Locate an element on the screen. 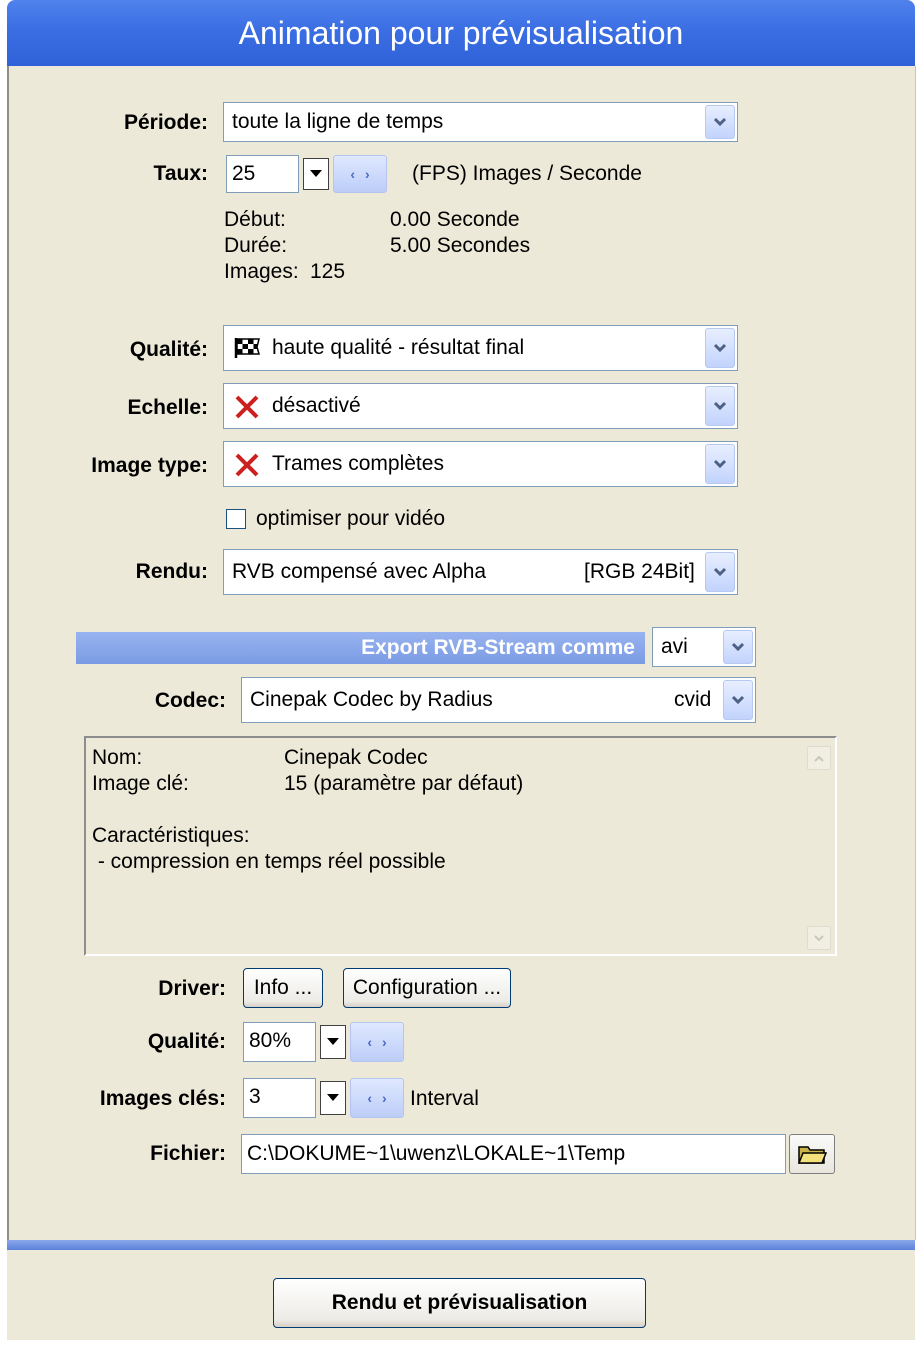 The image size is (918, 1345). echelle-value: désactivé is located at coordinates (316, 405).